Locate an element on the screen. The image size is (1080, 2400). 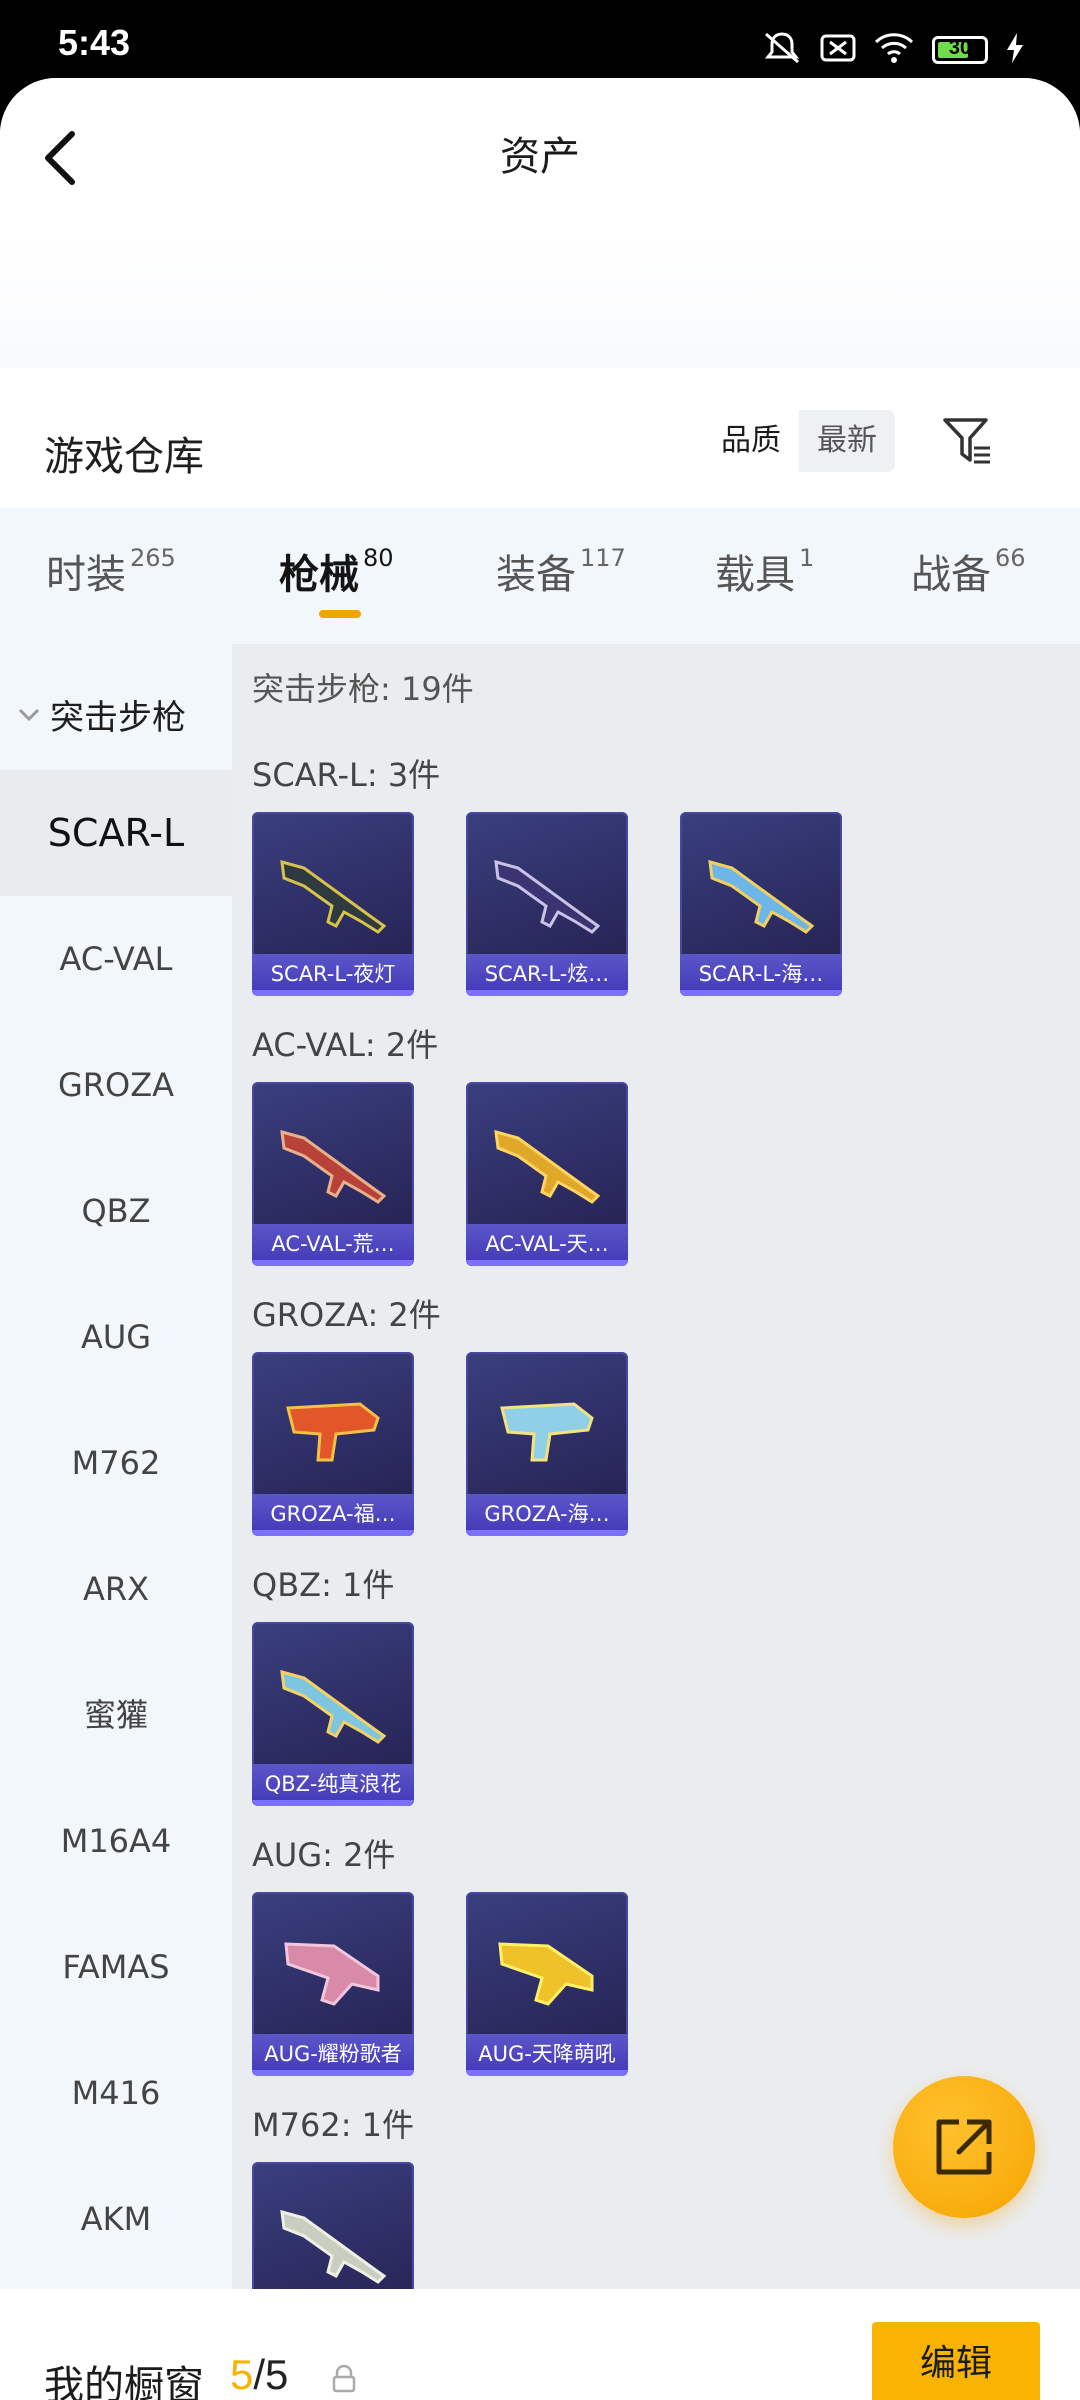
showcase-count-current: 5 is located at coordinates (242, 2374).